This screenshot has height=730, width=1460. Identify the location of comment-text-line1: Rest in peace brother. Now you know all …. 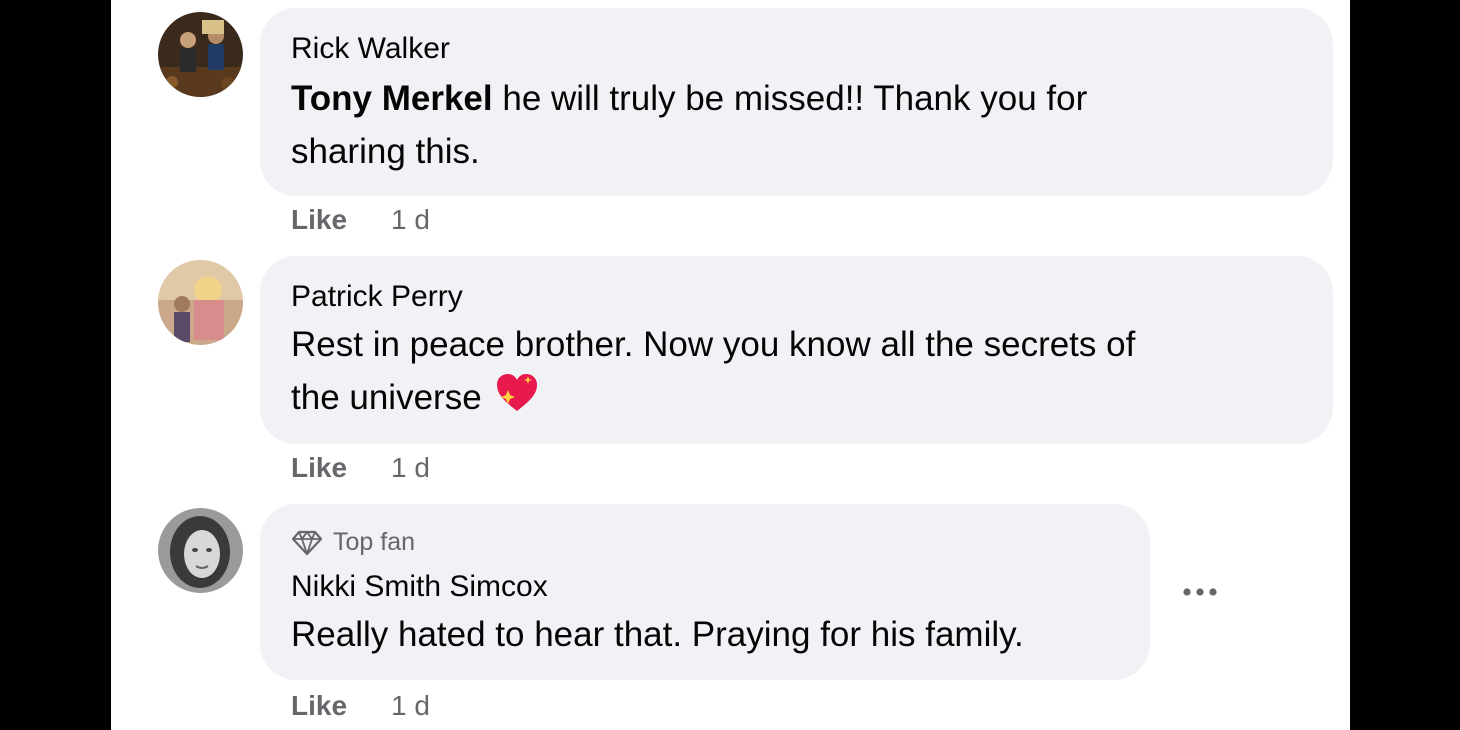
(713, 344).